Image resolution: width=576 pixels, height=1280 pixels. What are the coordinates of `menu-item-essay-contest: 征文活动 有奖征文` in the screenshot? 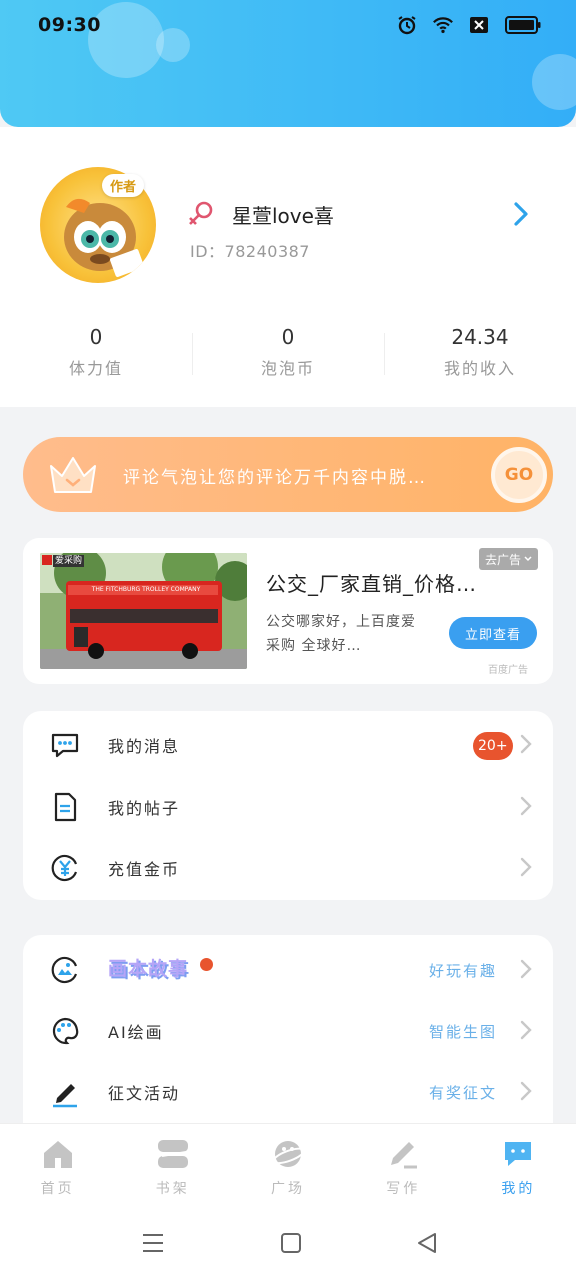 It's located at (288, 1090).